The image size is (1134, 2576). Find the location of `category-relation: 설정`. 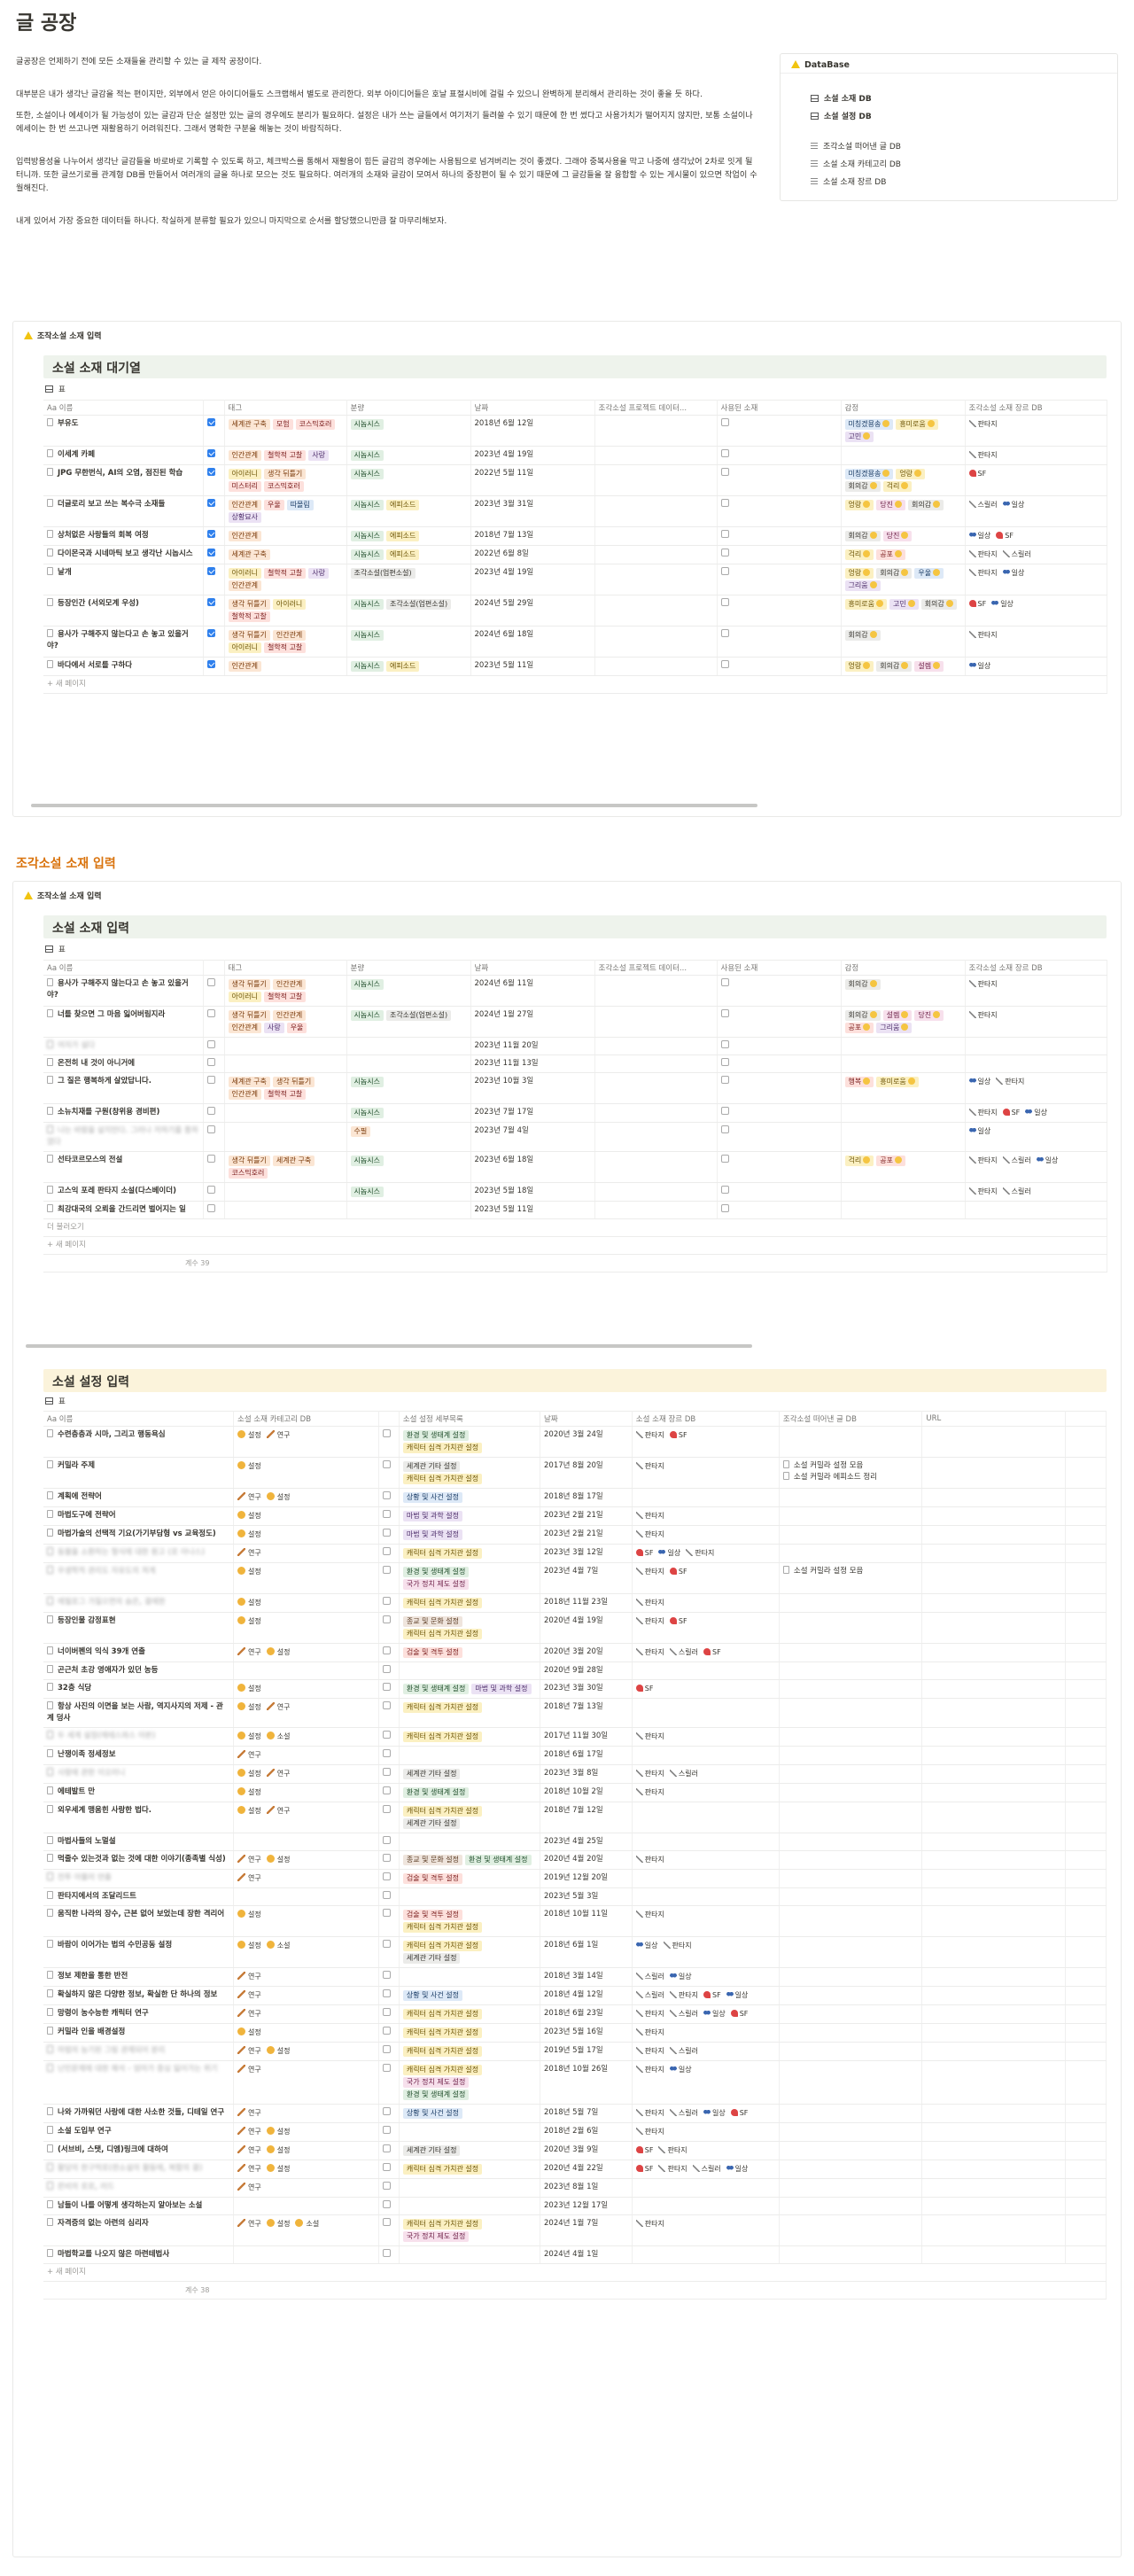

category-relation: 설정 is located at coordinates (249, 1603).